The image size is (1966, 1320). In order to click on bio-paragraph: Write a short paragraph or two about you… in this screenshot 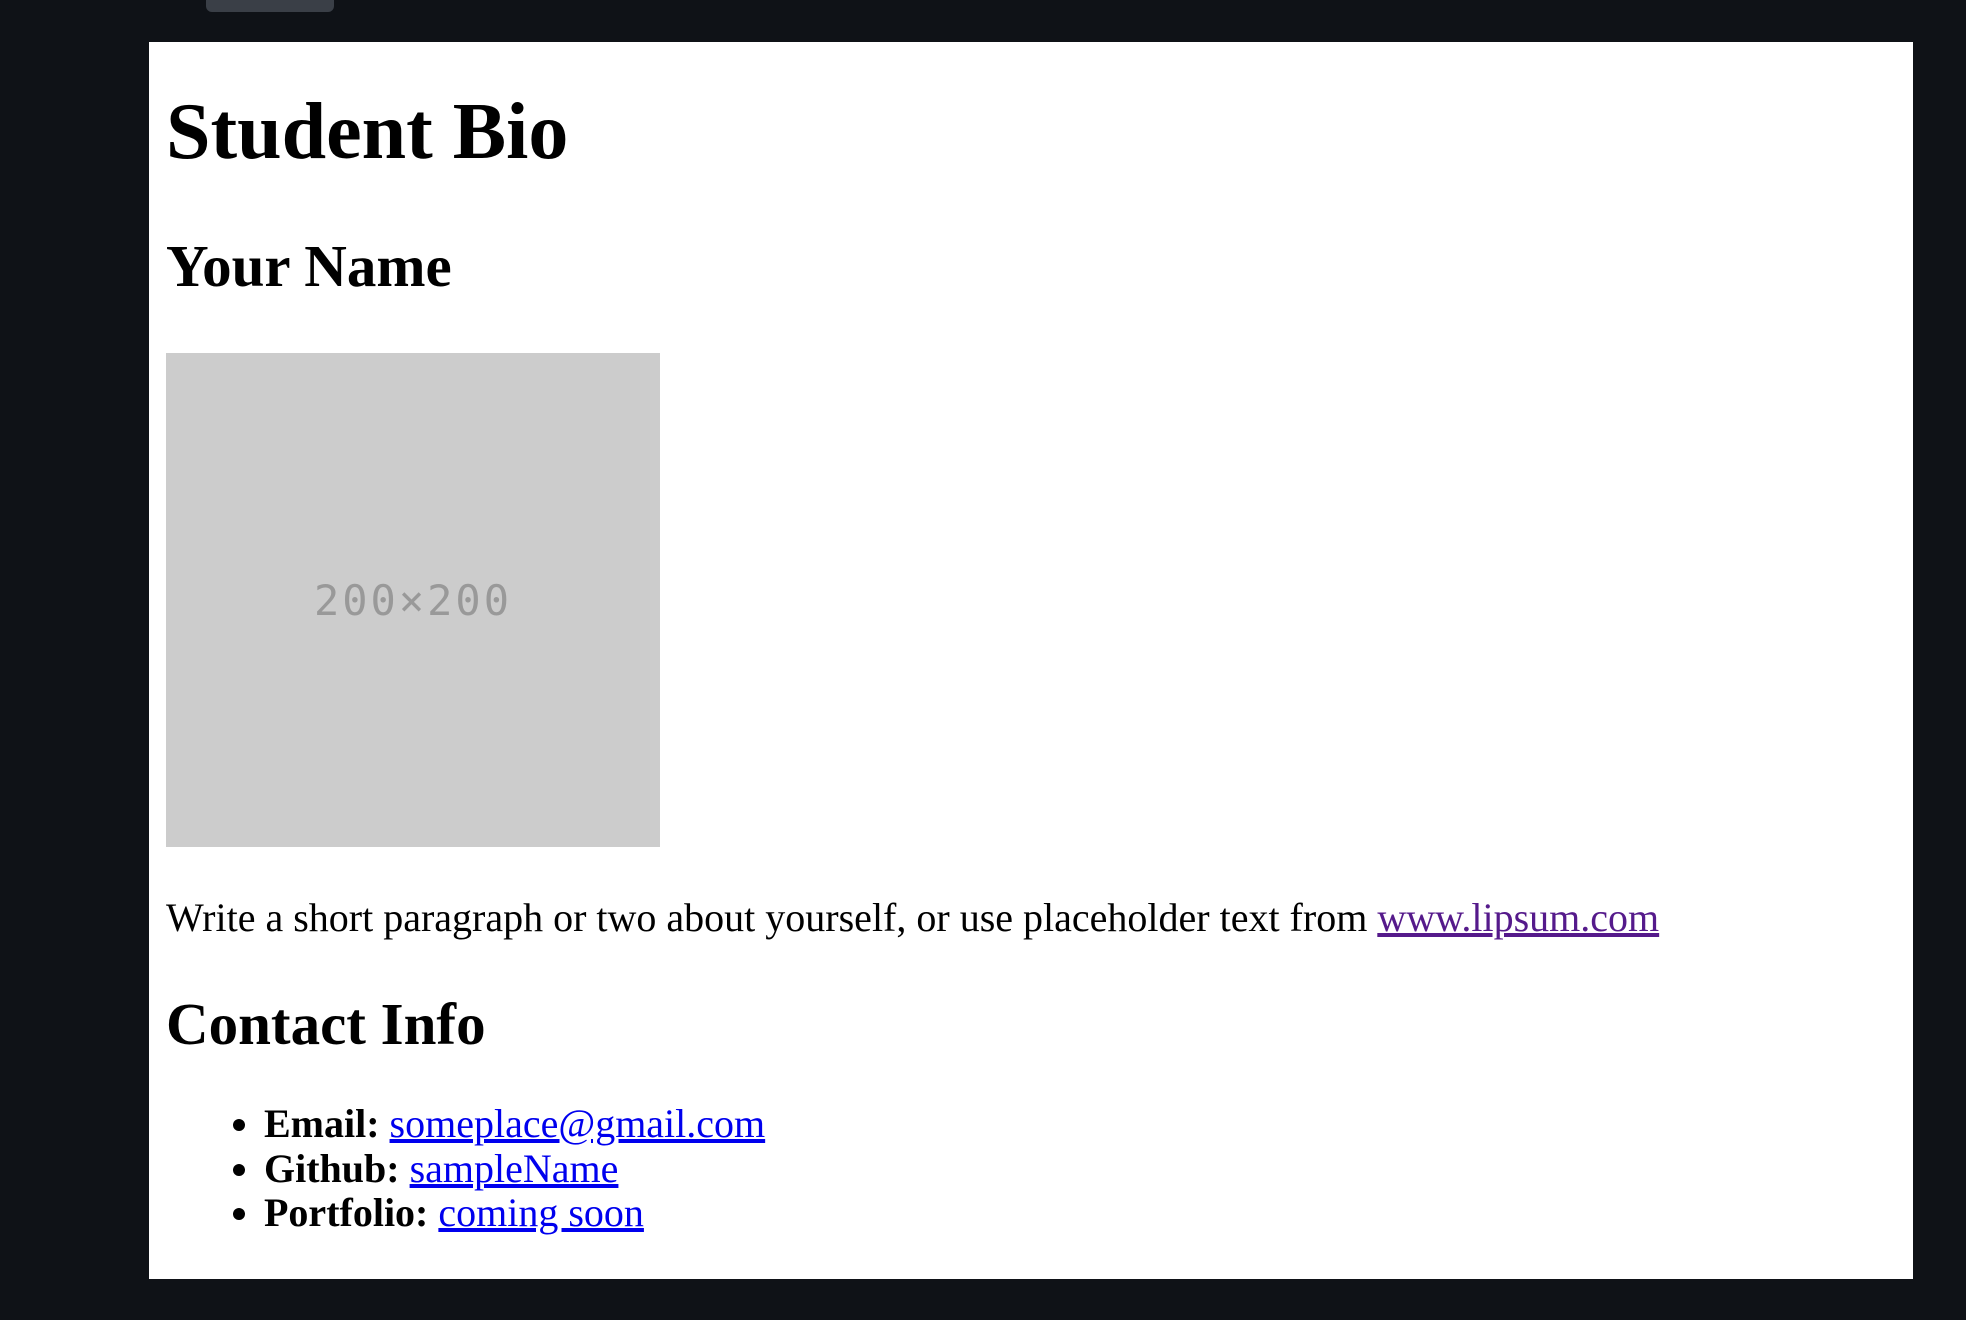, I will do `click(912, 918)`.